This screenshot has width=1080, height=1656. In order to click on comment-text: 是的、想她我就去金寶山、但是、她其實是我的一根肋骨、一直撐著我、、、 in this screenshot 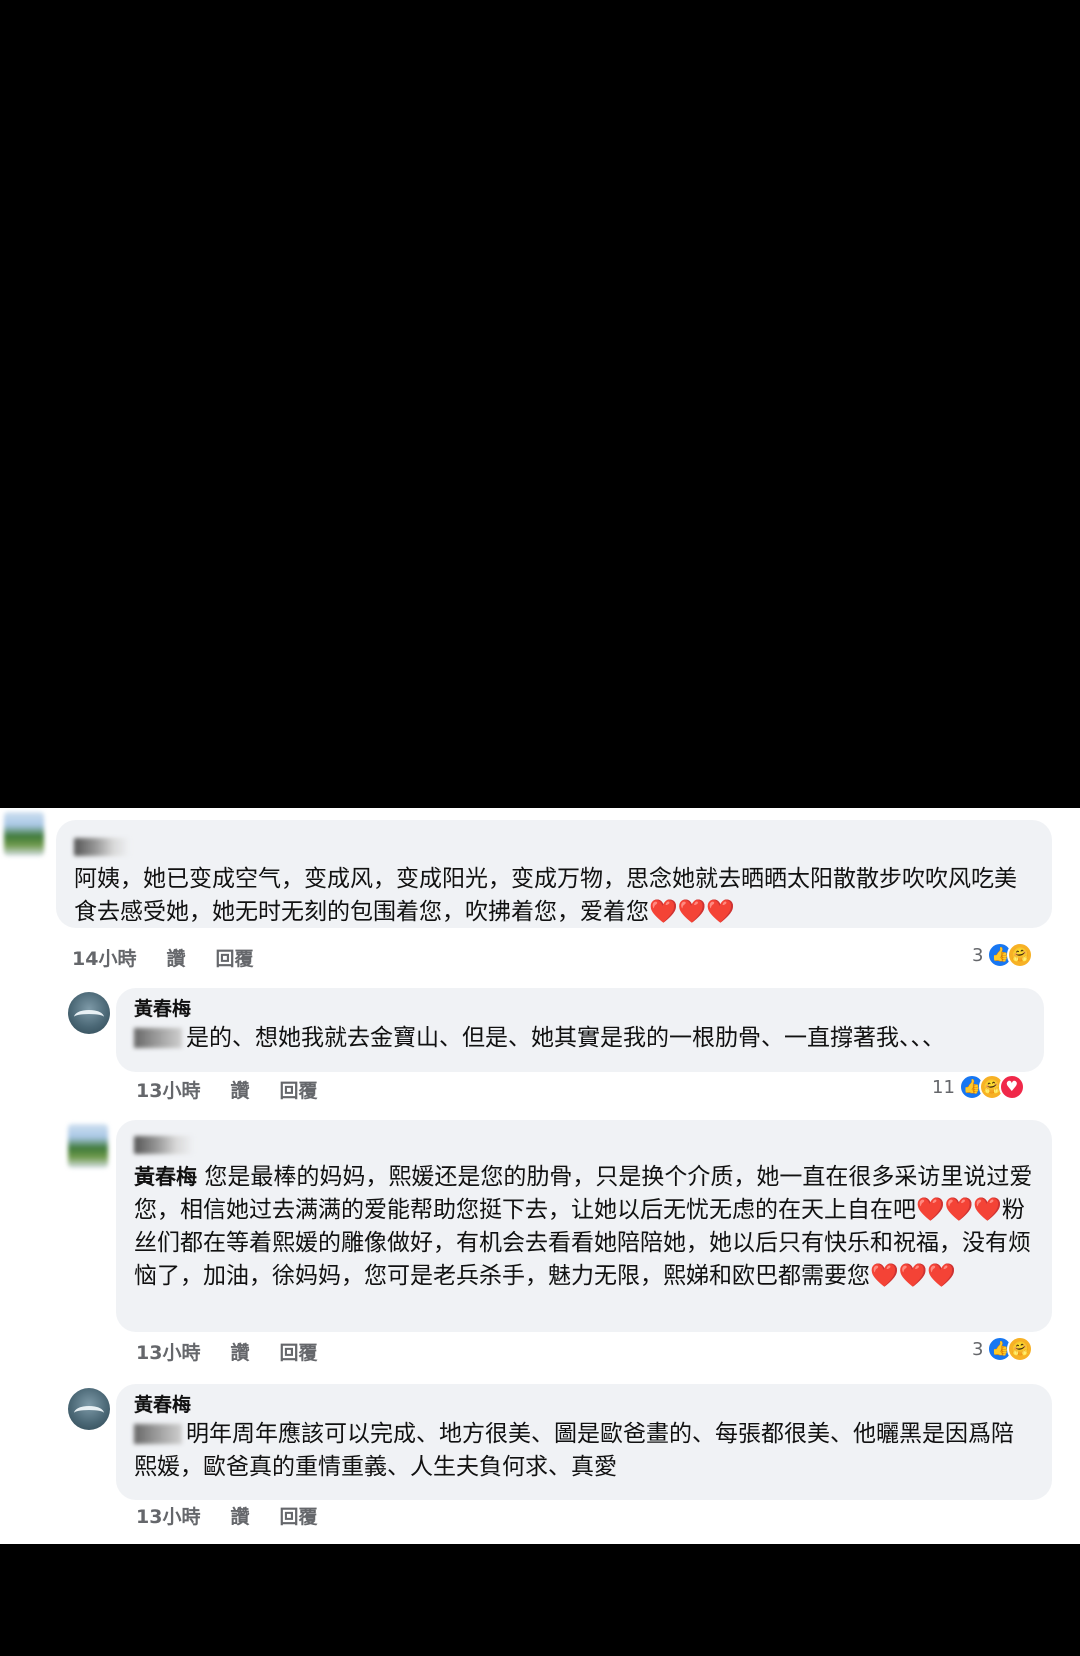, I will do `click(565, 1038)`.